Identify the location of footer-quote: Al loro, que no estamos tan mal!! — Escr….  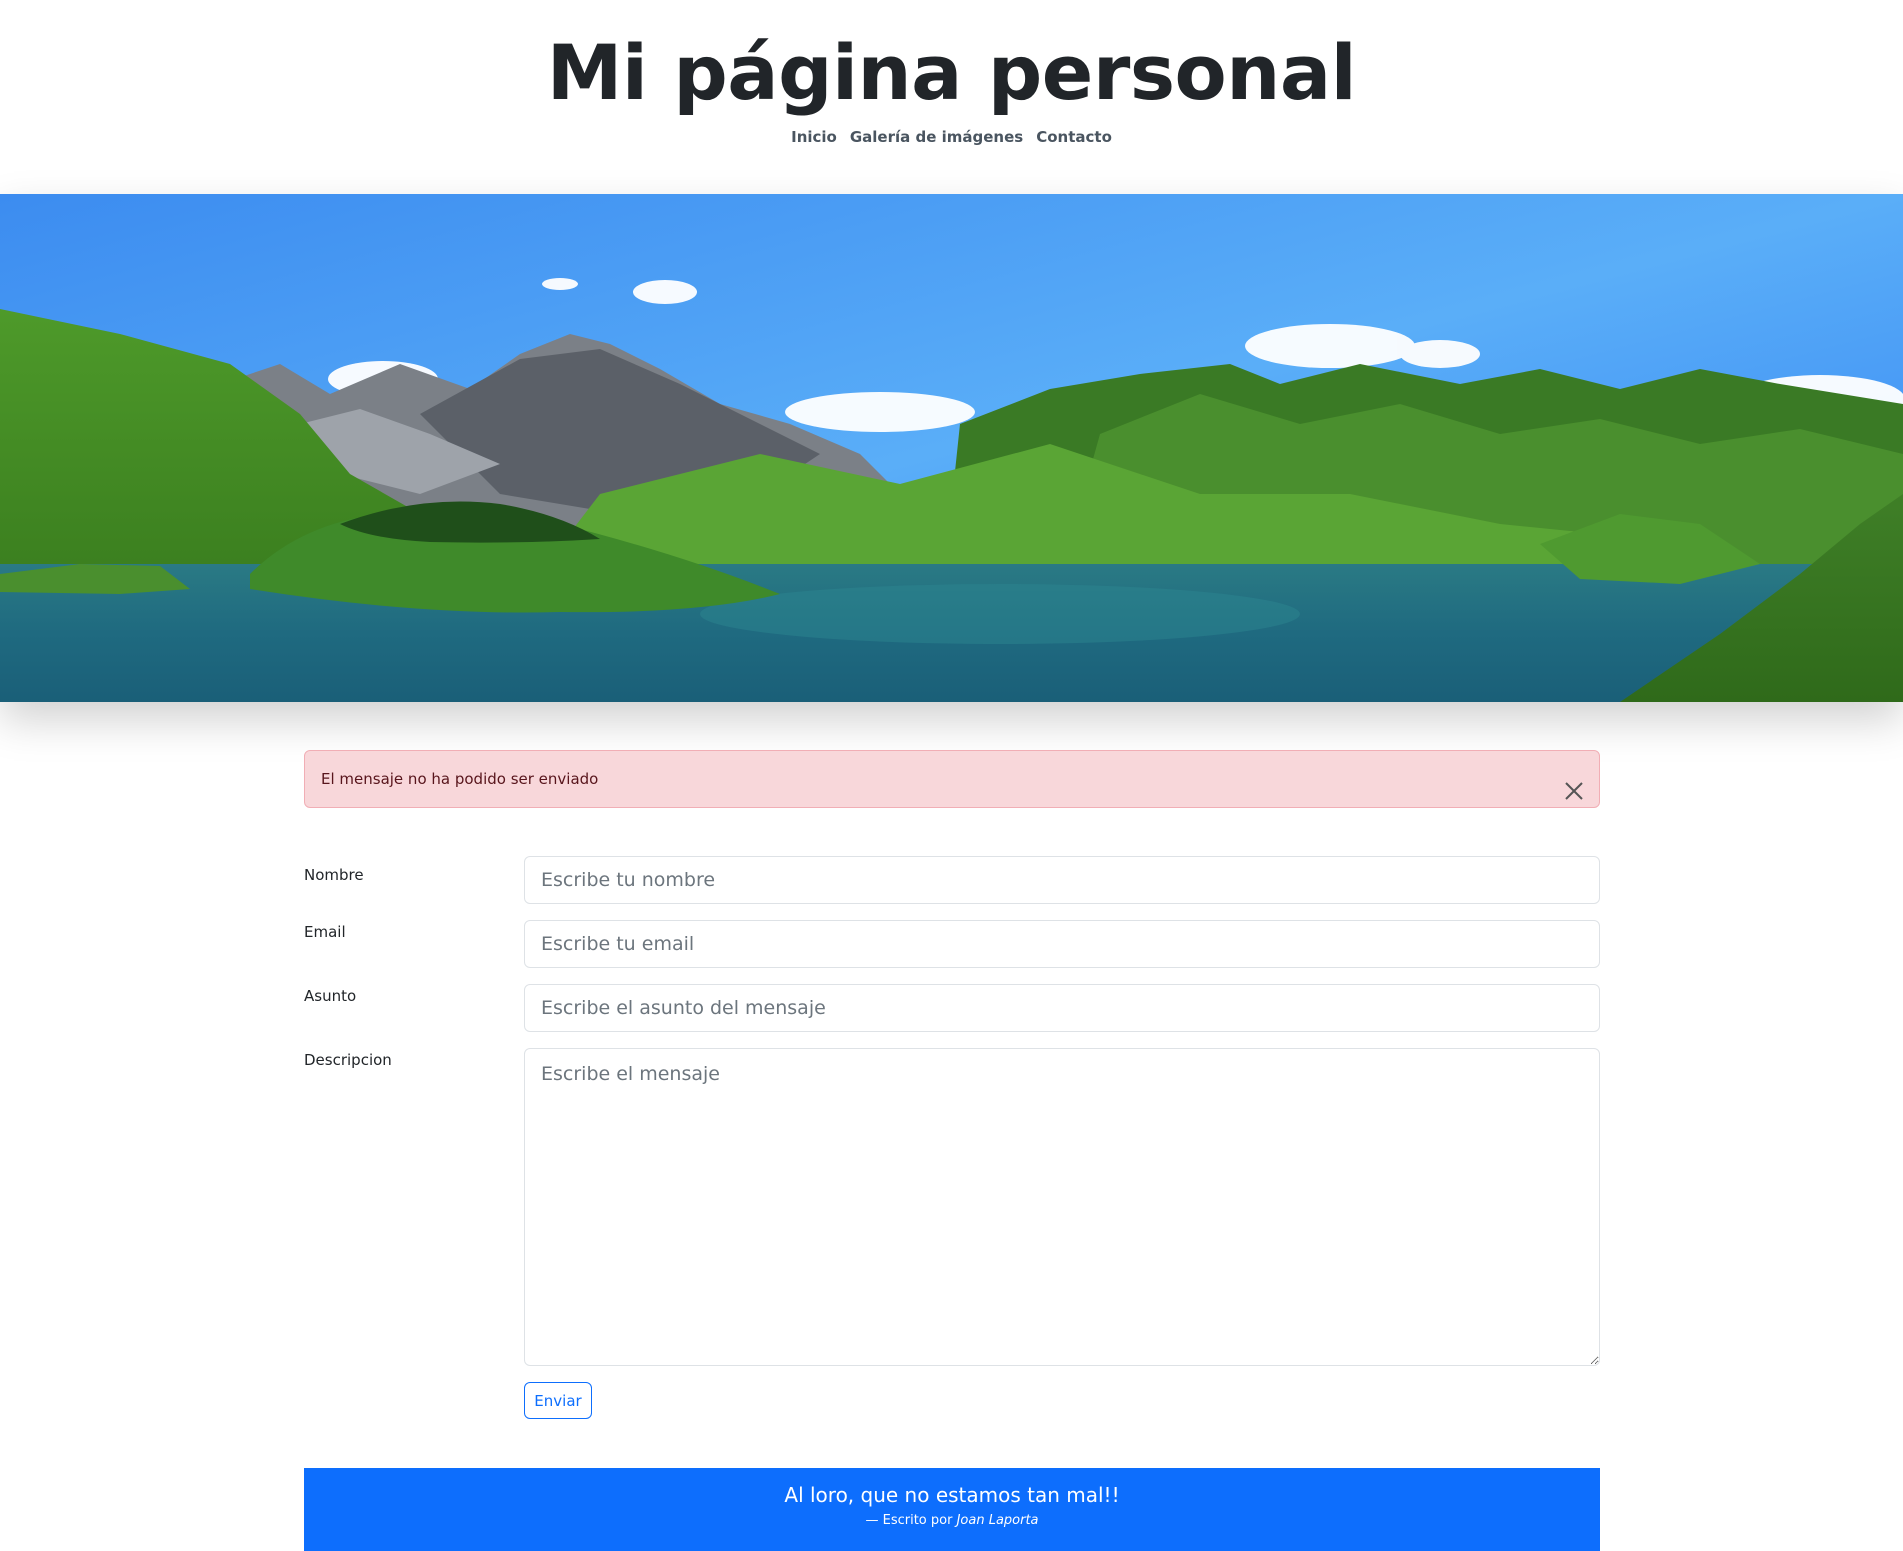
(952, 1509).